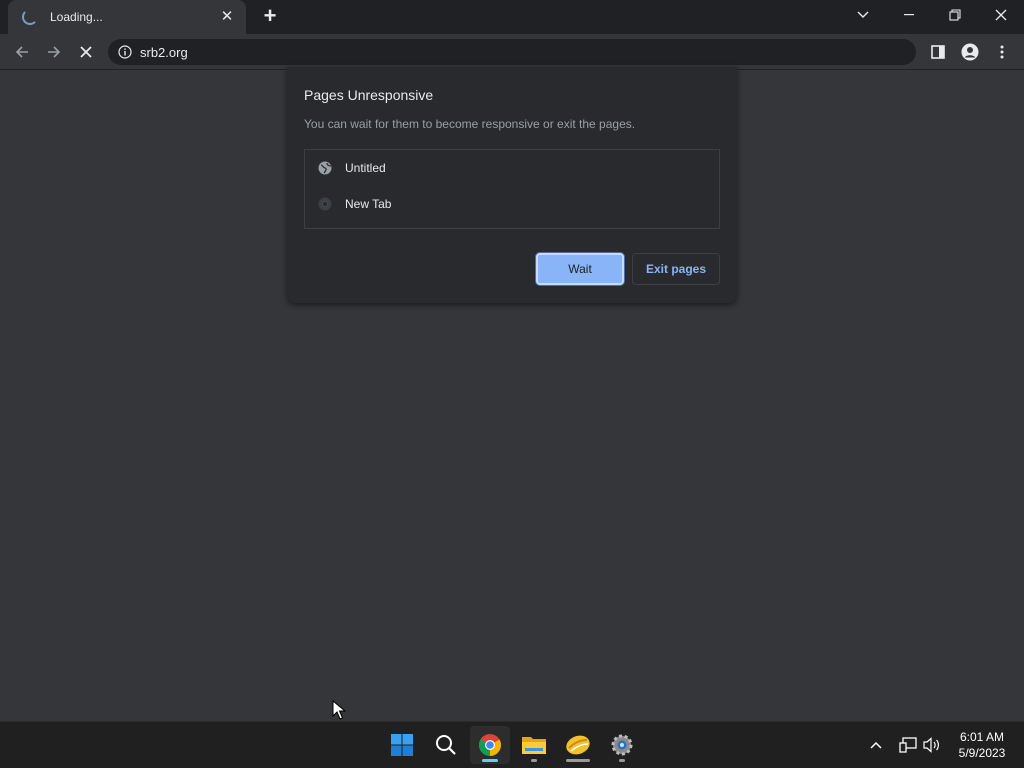  I want to click on tab-close-button: ✕, so click(227, 17).